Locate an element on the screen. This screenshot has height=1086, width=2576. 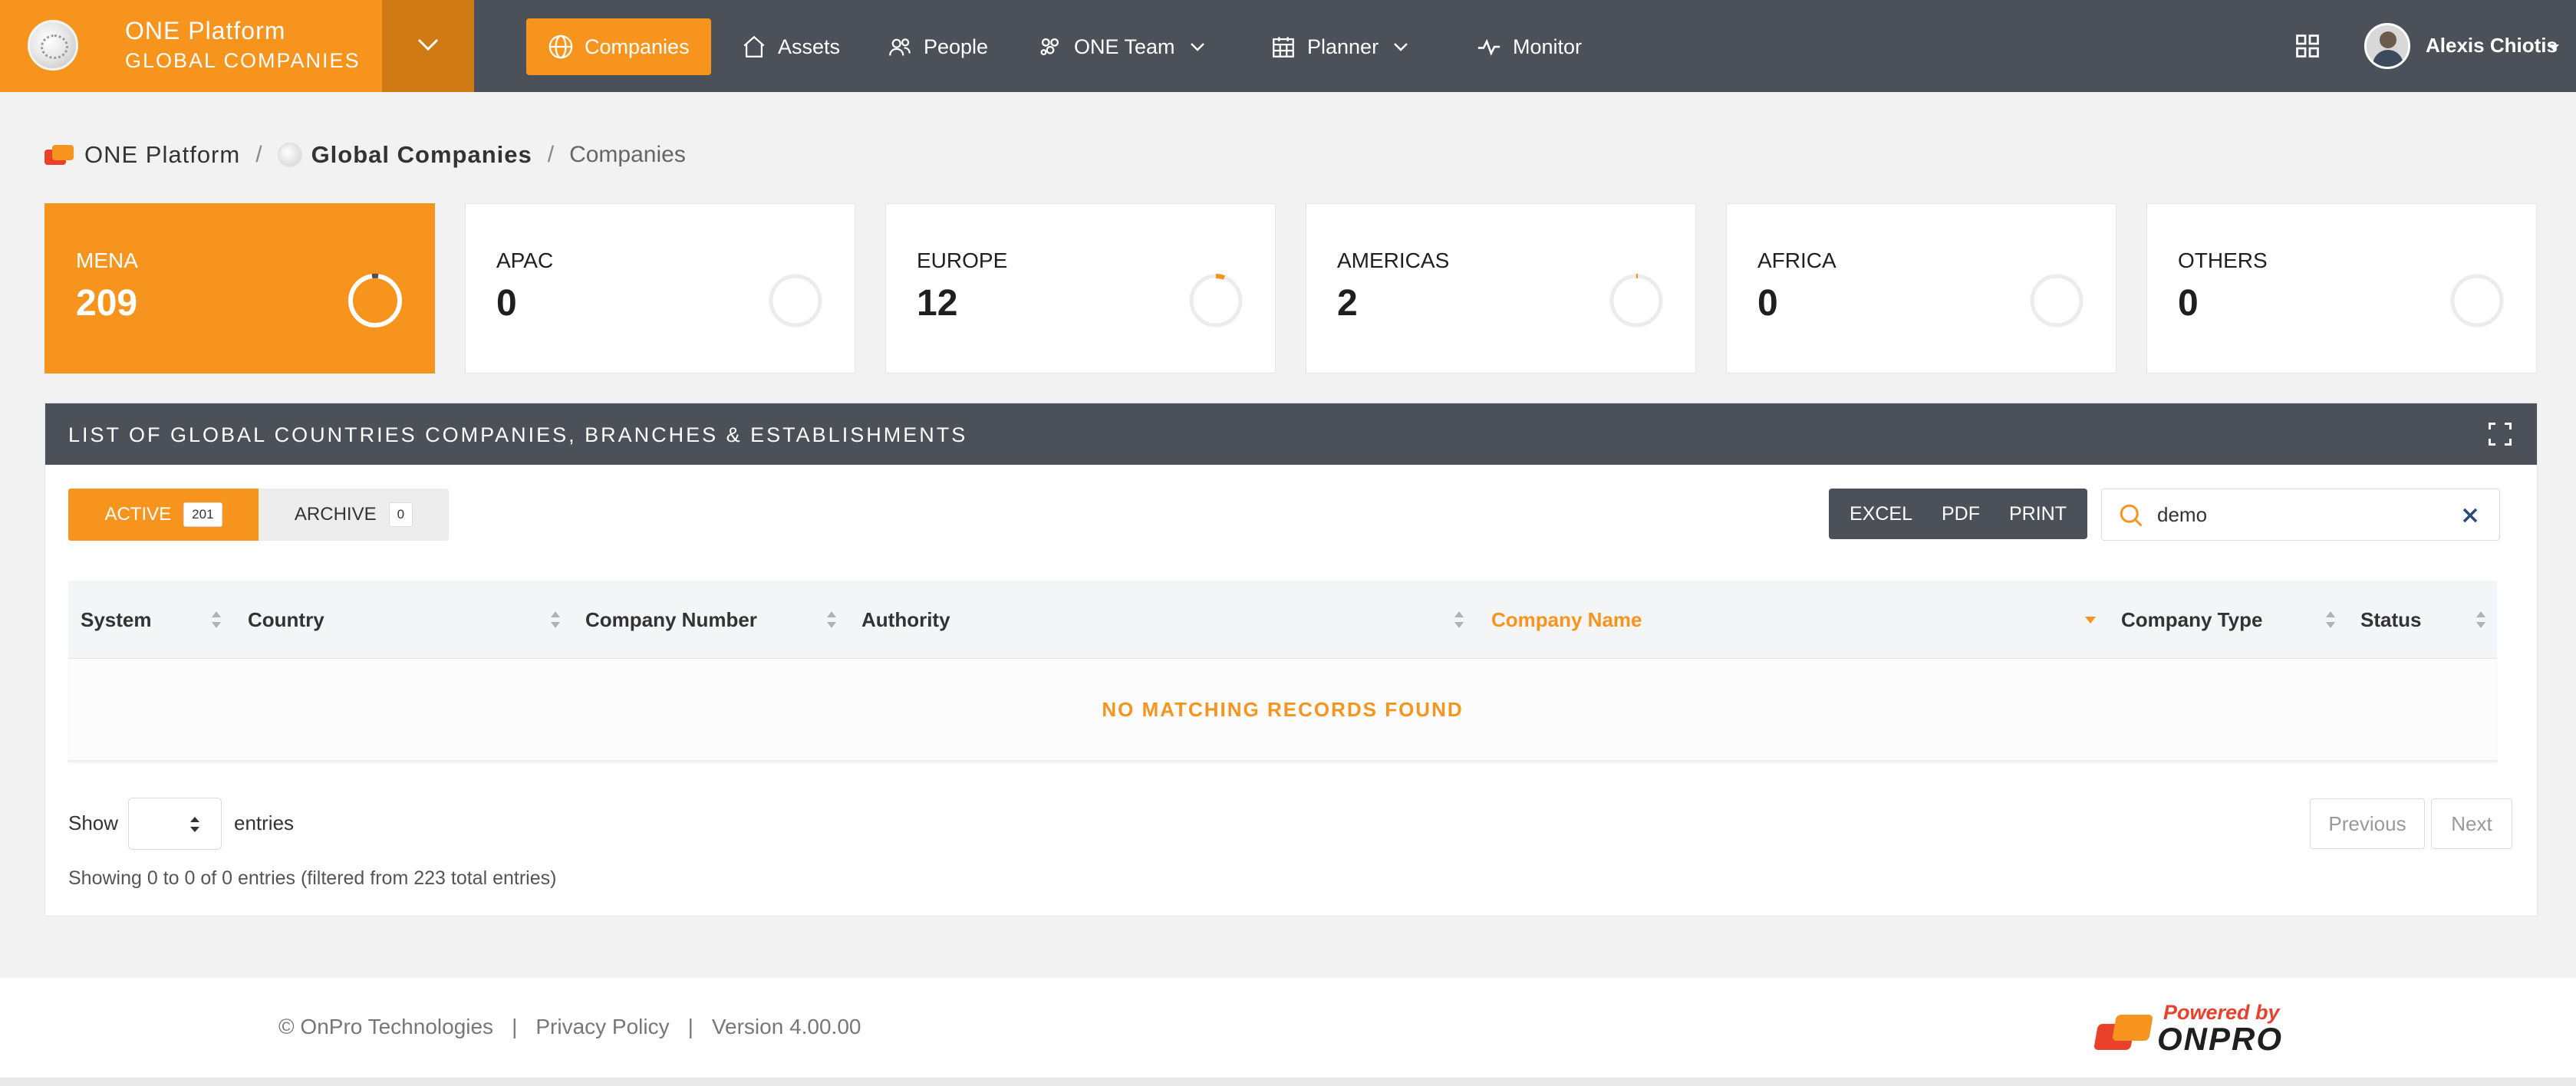
region-card-mena: MENA 209 is located at coordinates (239, 288).